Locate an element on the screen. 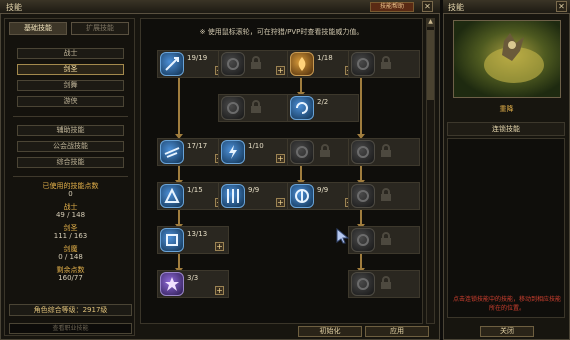 The image size is (570, 340). skill-preview-image is located at coordinates (507, 59).